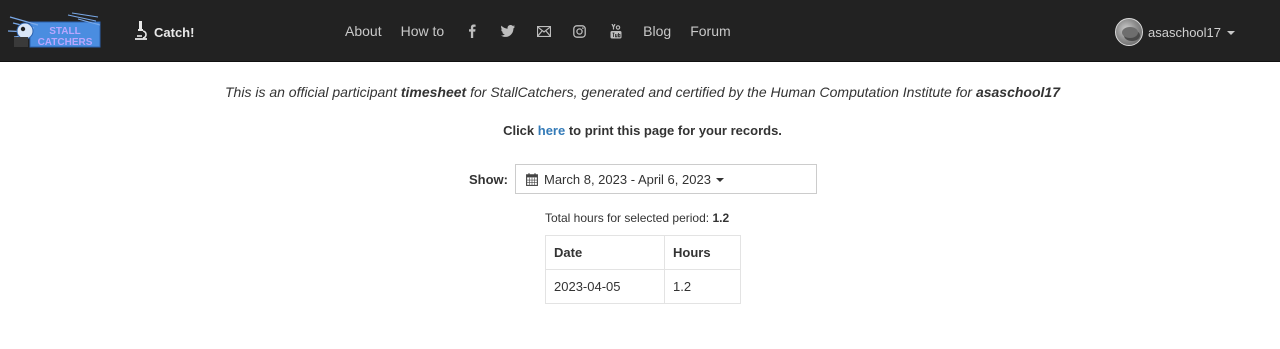 This screenshot has width=1280, height=349. What do you see at coordinates (543, 31) in the screenshot?
I see `mail-icon` at bounding box center [543, 31].